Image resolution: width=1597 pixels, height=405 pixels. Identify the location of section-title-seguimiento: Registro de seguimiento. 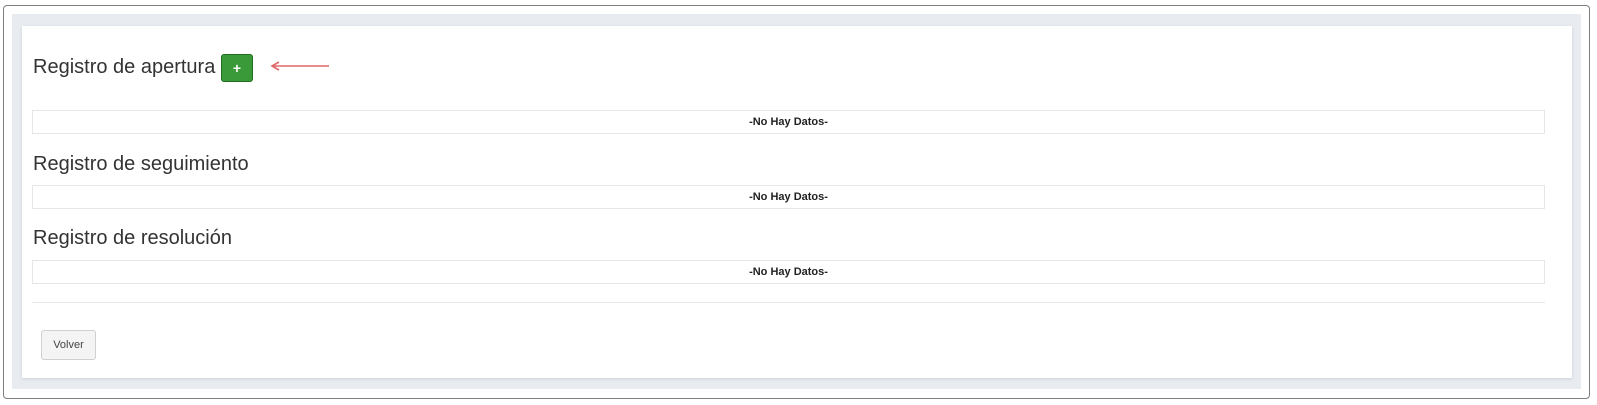
(141, 164).